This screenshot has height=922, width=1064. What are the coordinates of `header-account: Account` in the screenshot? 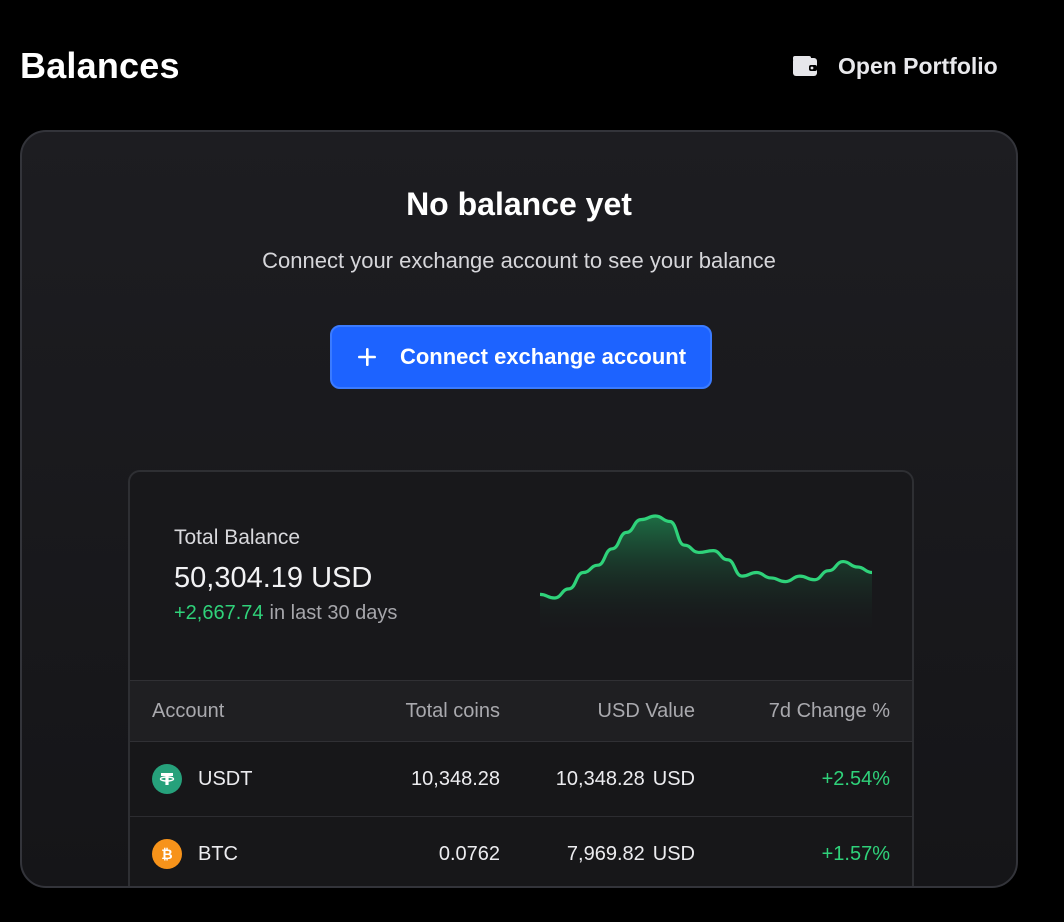 It's located at (188, 710).